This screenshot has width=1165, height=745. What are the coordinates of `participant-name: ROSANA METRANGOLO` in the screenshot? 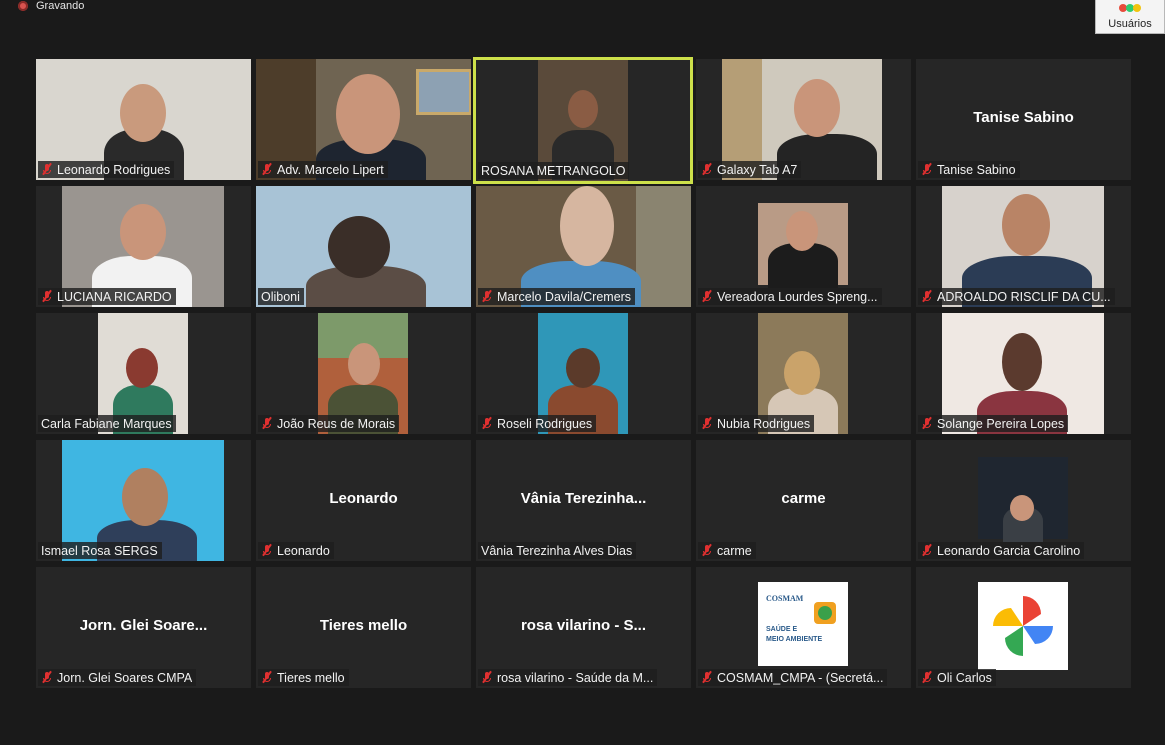 It's located at (553, 170).